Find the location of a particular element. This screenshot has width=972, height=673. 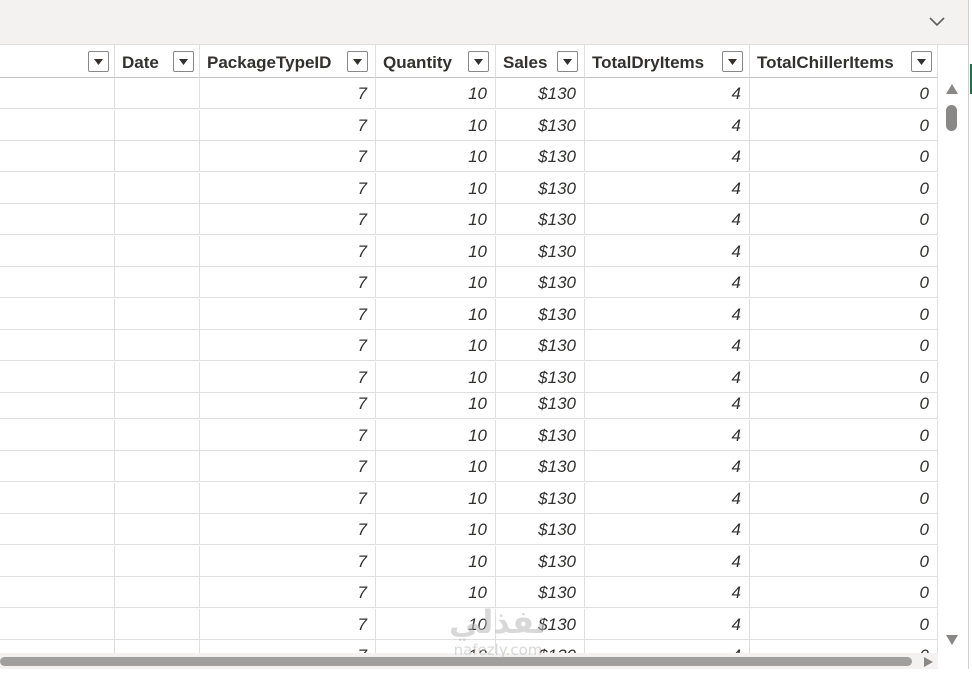

column-header-total-chiller-items: TotalChillerItems is located at coordinates (844, 61).